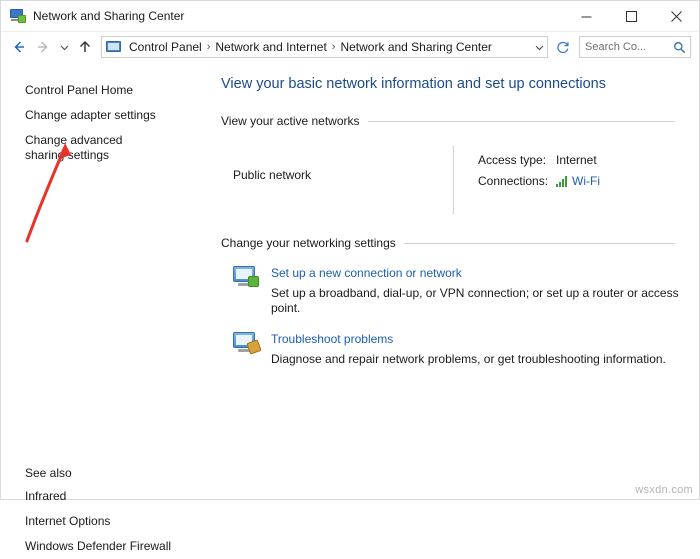  What do you see at coordinates (561, 181) in the screenshot?
I see `wifi-signal-icon` at bounding box center [561, 181].